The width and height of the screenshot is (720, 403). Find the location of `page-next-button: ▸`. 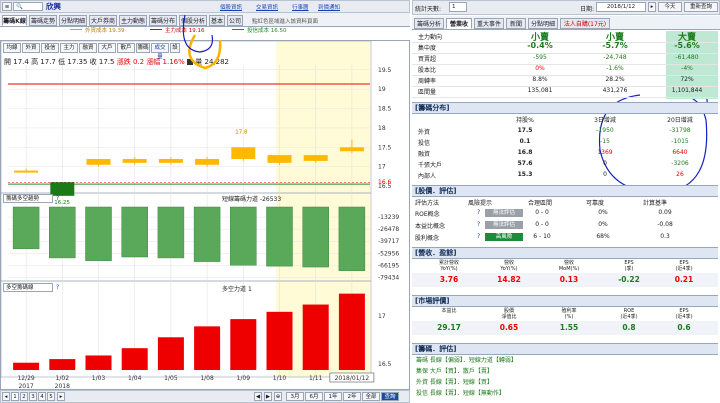

page-next-button: ▸ is located at coordinates (61, 396).